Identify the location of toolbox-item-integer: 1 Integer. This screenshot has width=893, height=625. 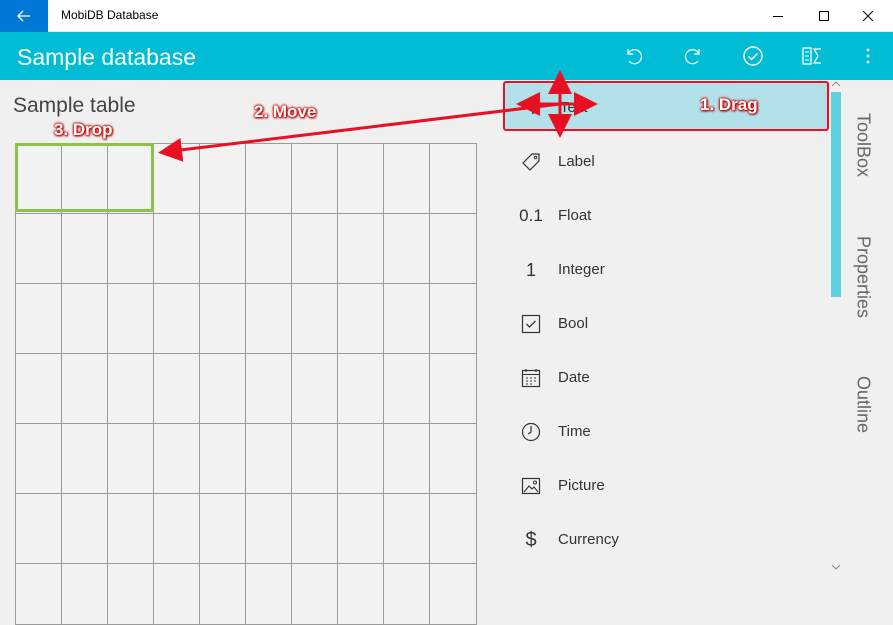
(666, 270).